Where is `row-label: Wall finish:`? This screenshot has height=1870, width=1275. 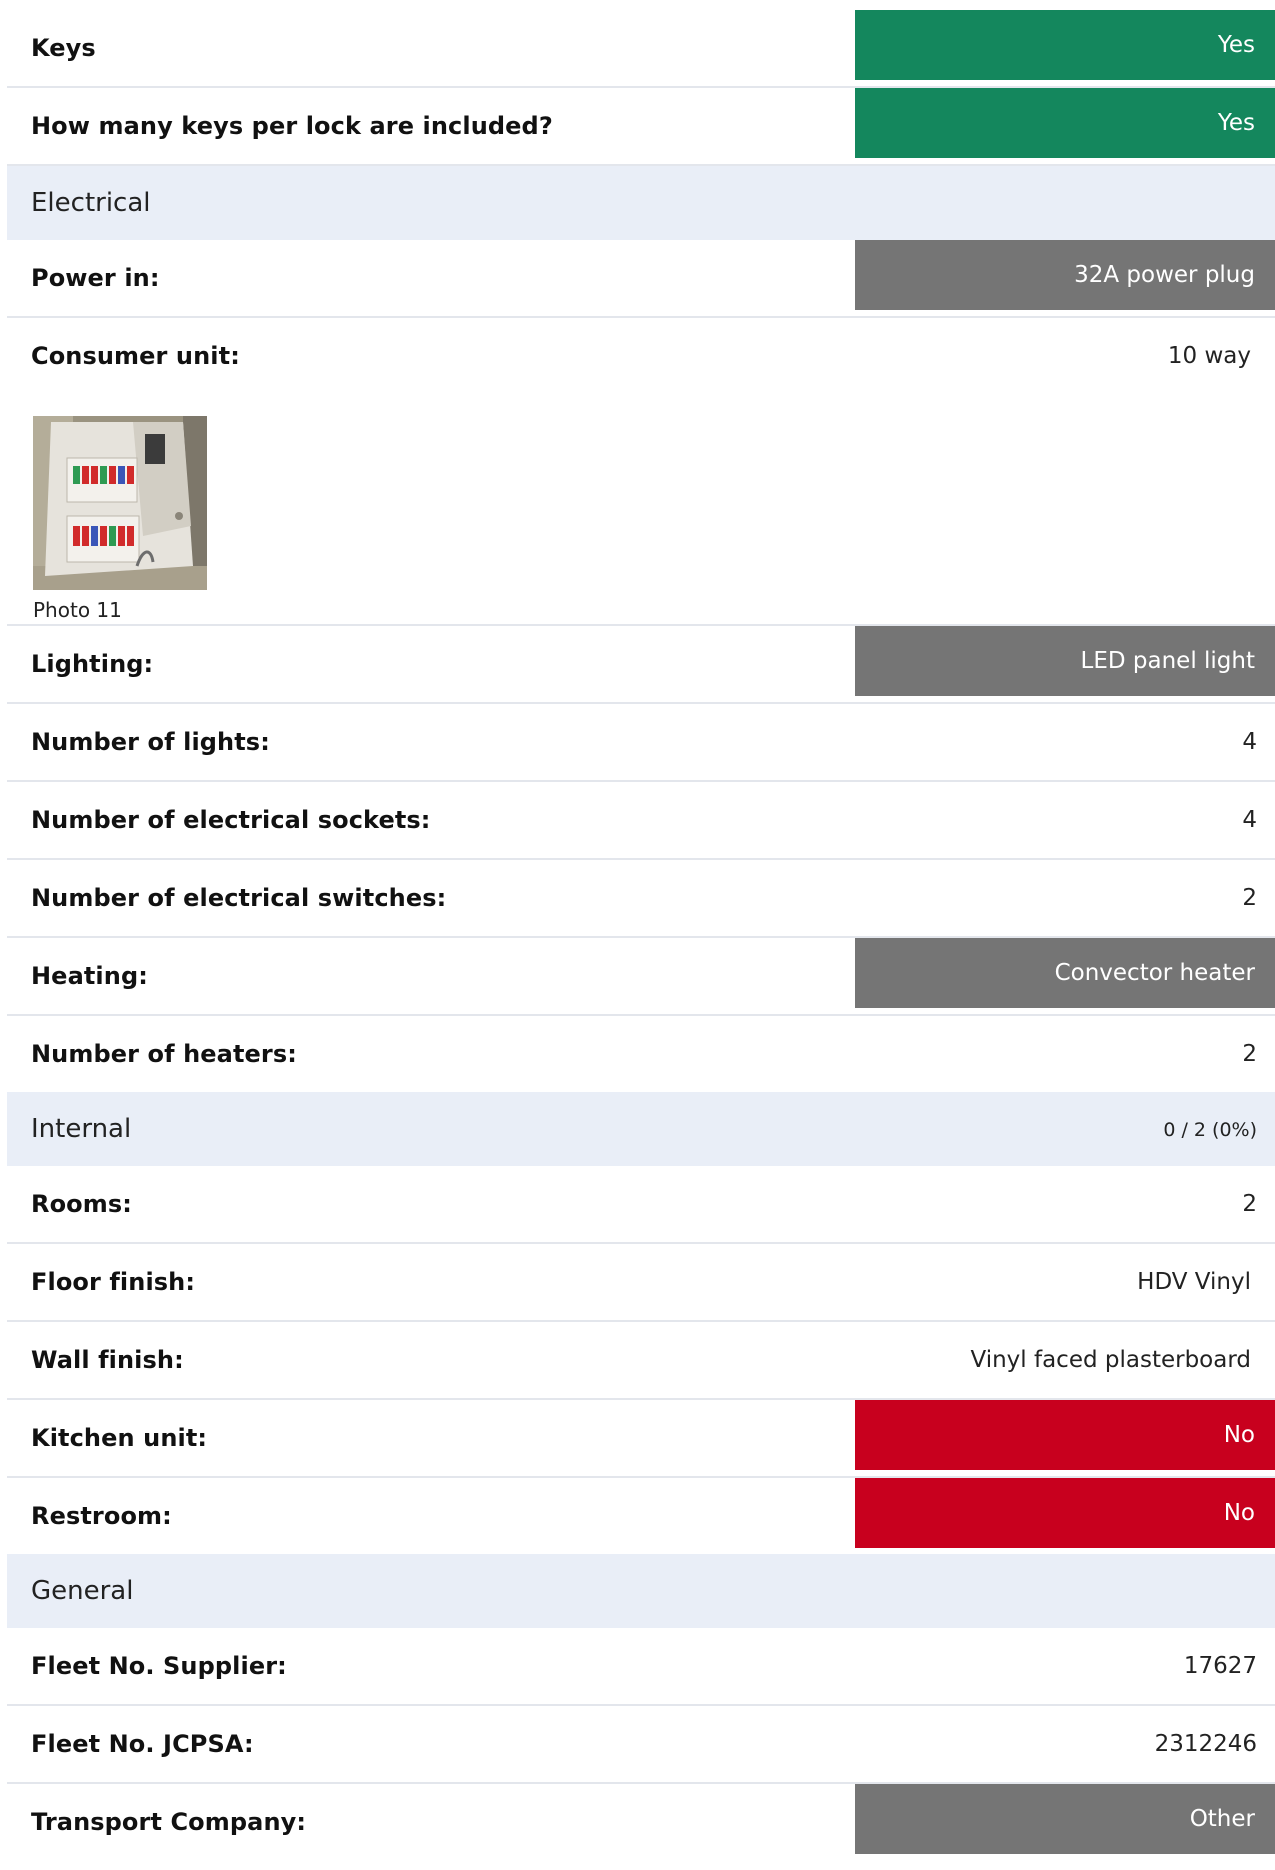
row-label: Wall finish: is located at coordinates (107, 1360).